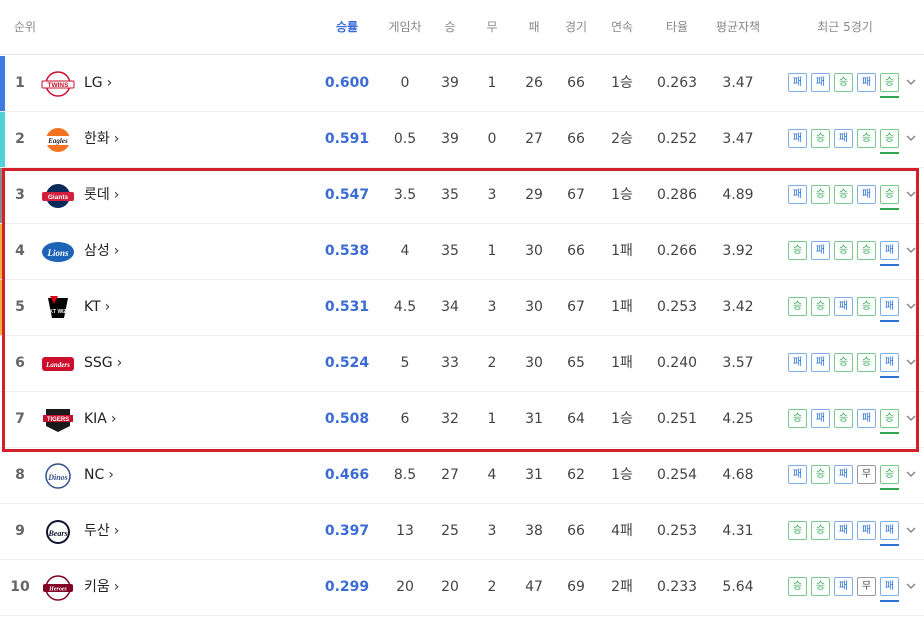 This screenshot has height=621, width=924. What do you see at coordinates (20, 195) in the screenshot?
I see `rank-cell: 3` at bounding box center [20, 195].